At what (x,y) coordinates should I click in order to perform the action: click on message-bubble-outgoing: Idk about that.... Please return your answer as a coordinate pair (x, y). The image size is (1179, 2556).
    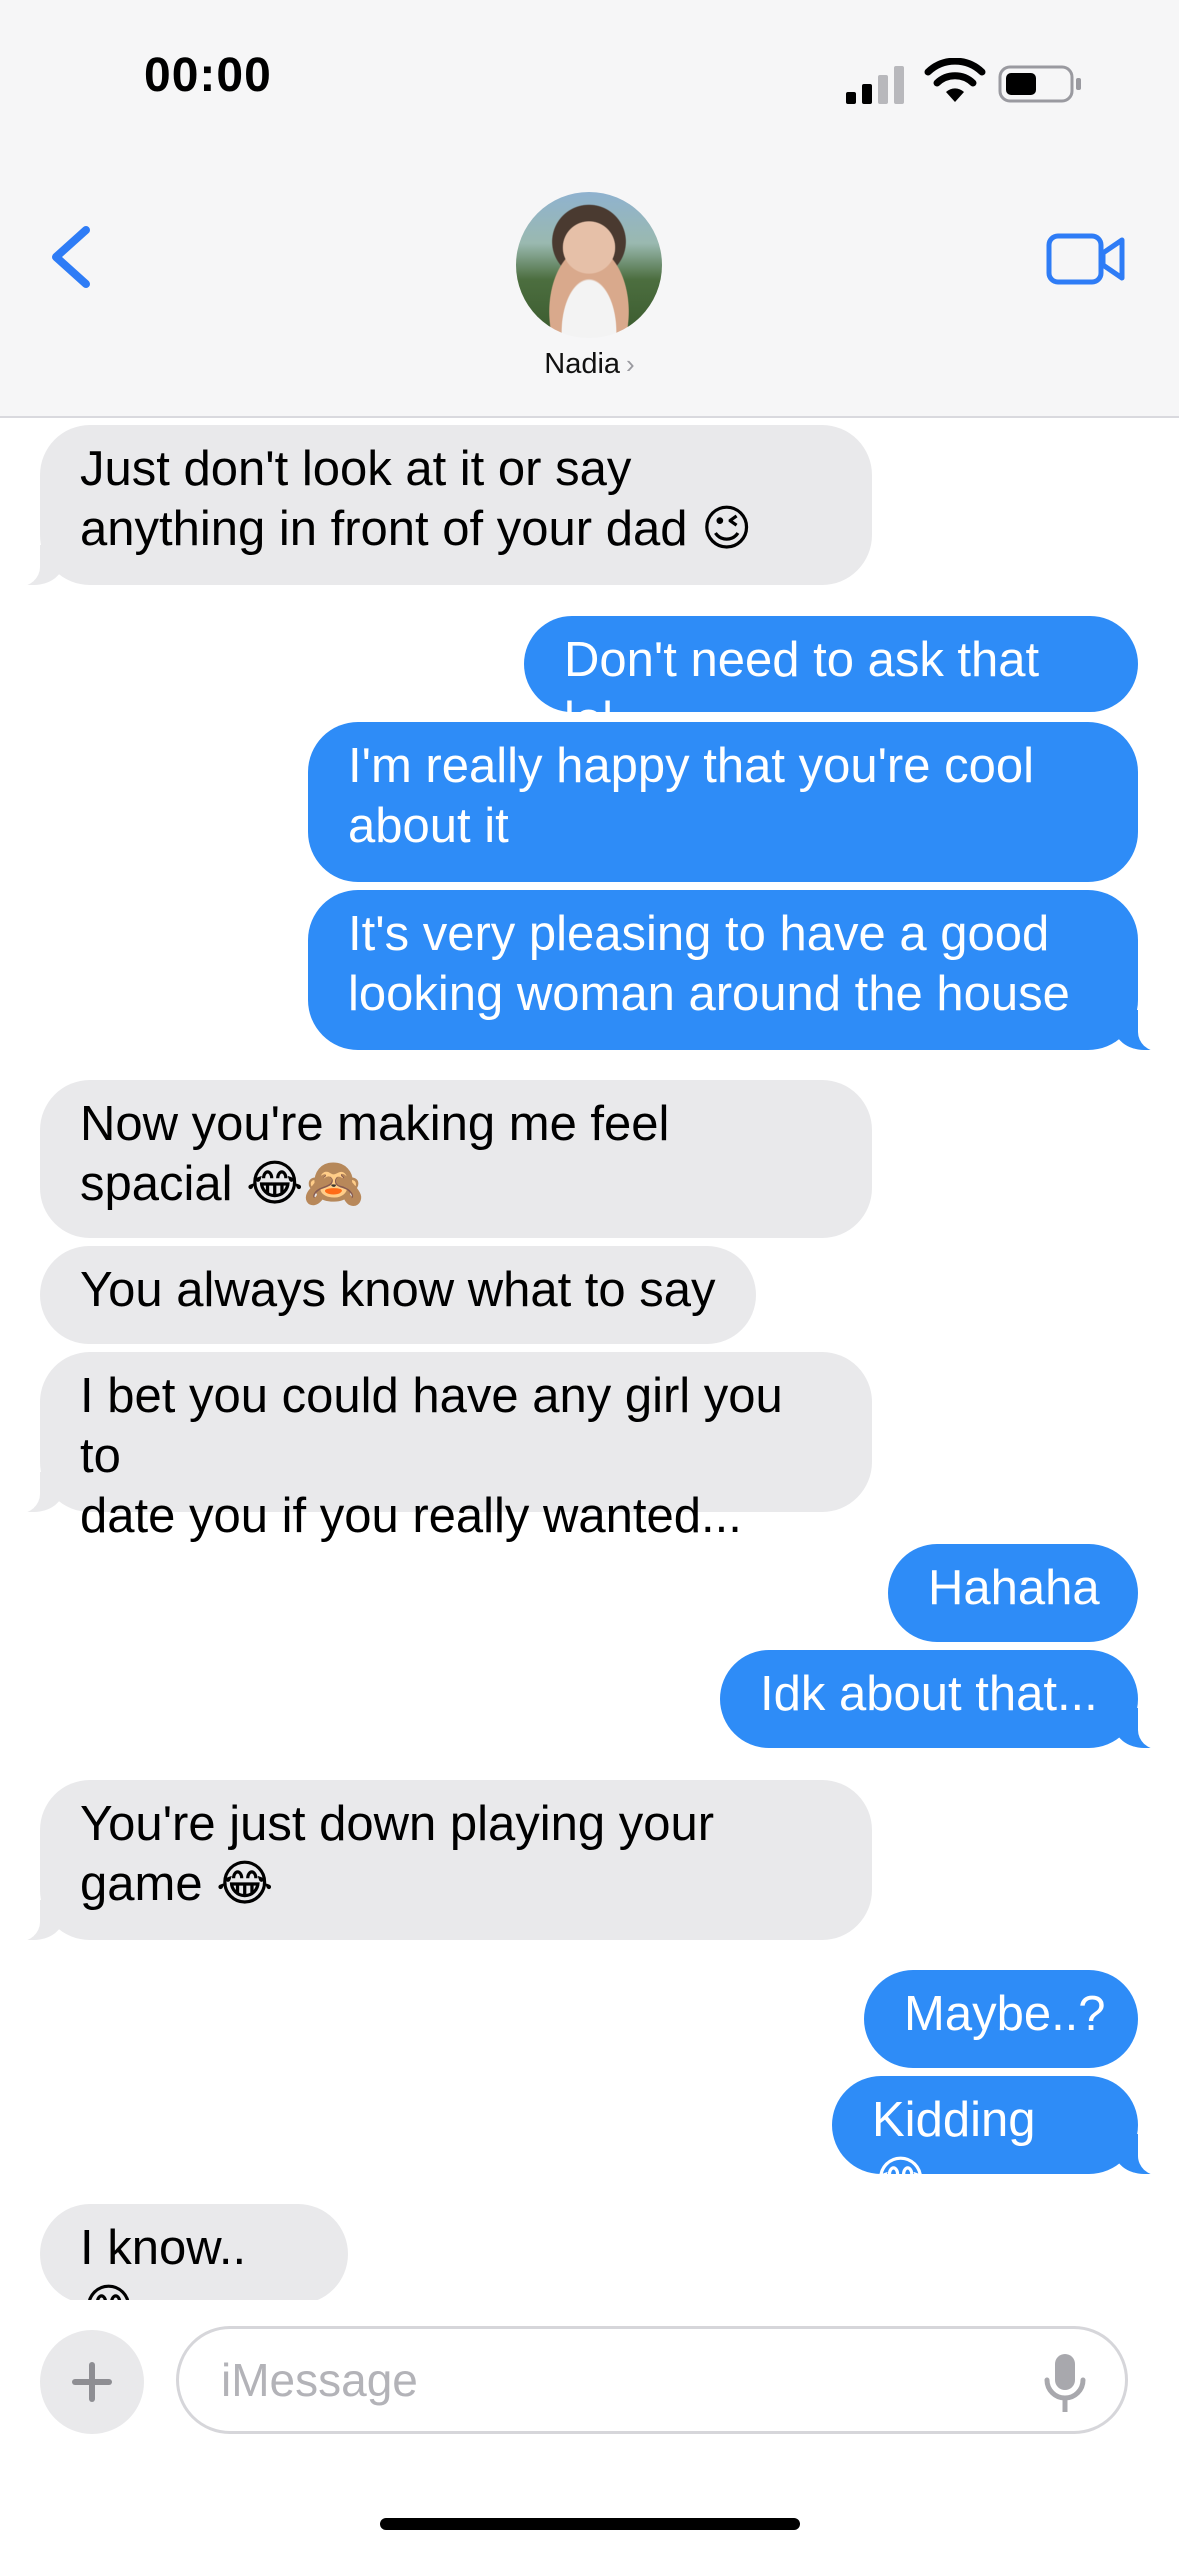
    Looking at the image, I should click on (949, 1700).